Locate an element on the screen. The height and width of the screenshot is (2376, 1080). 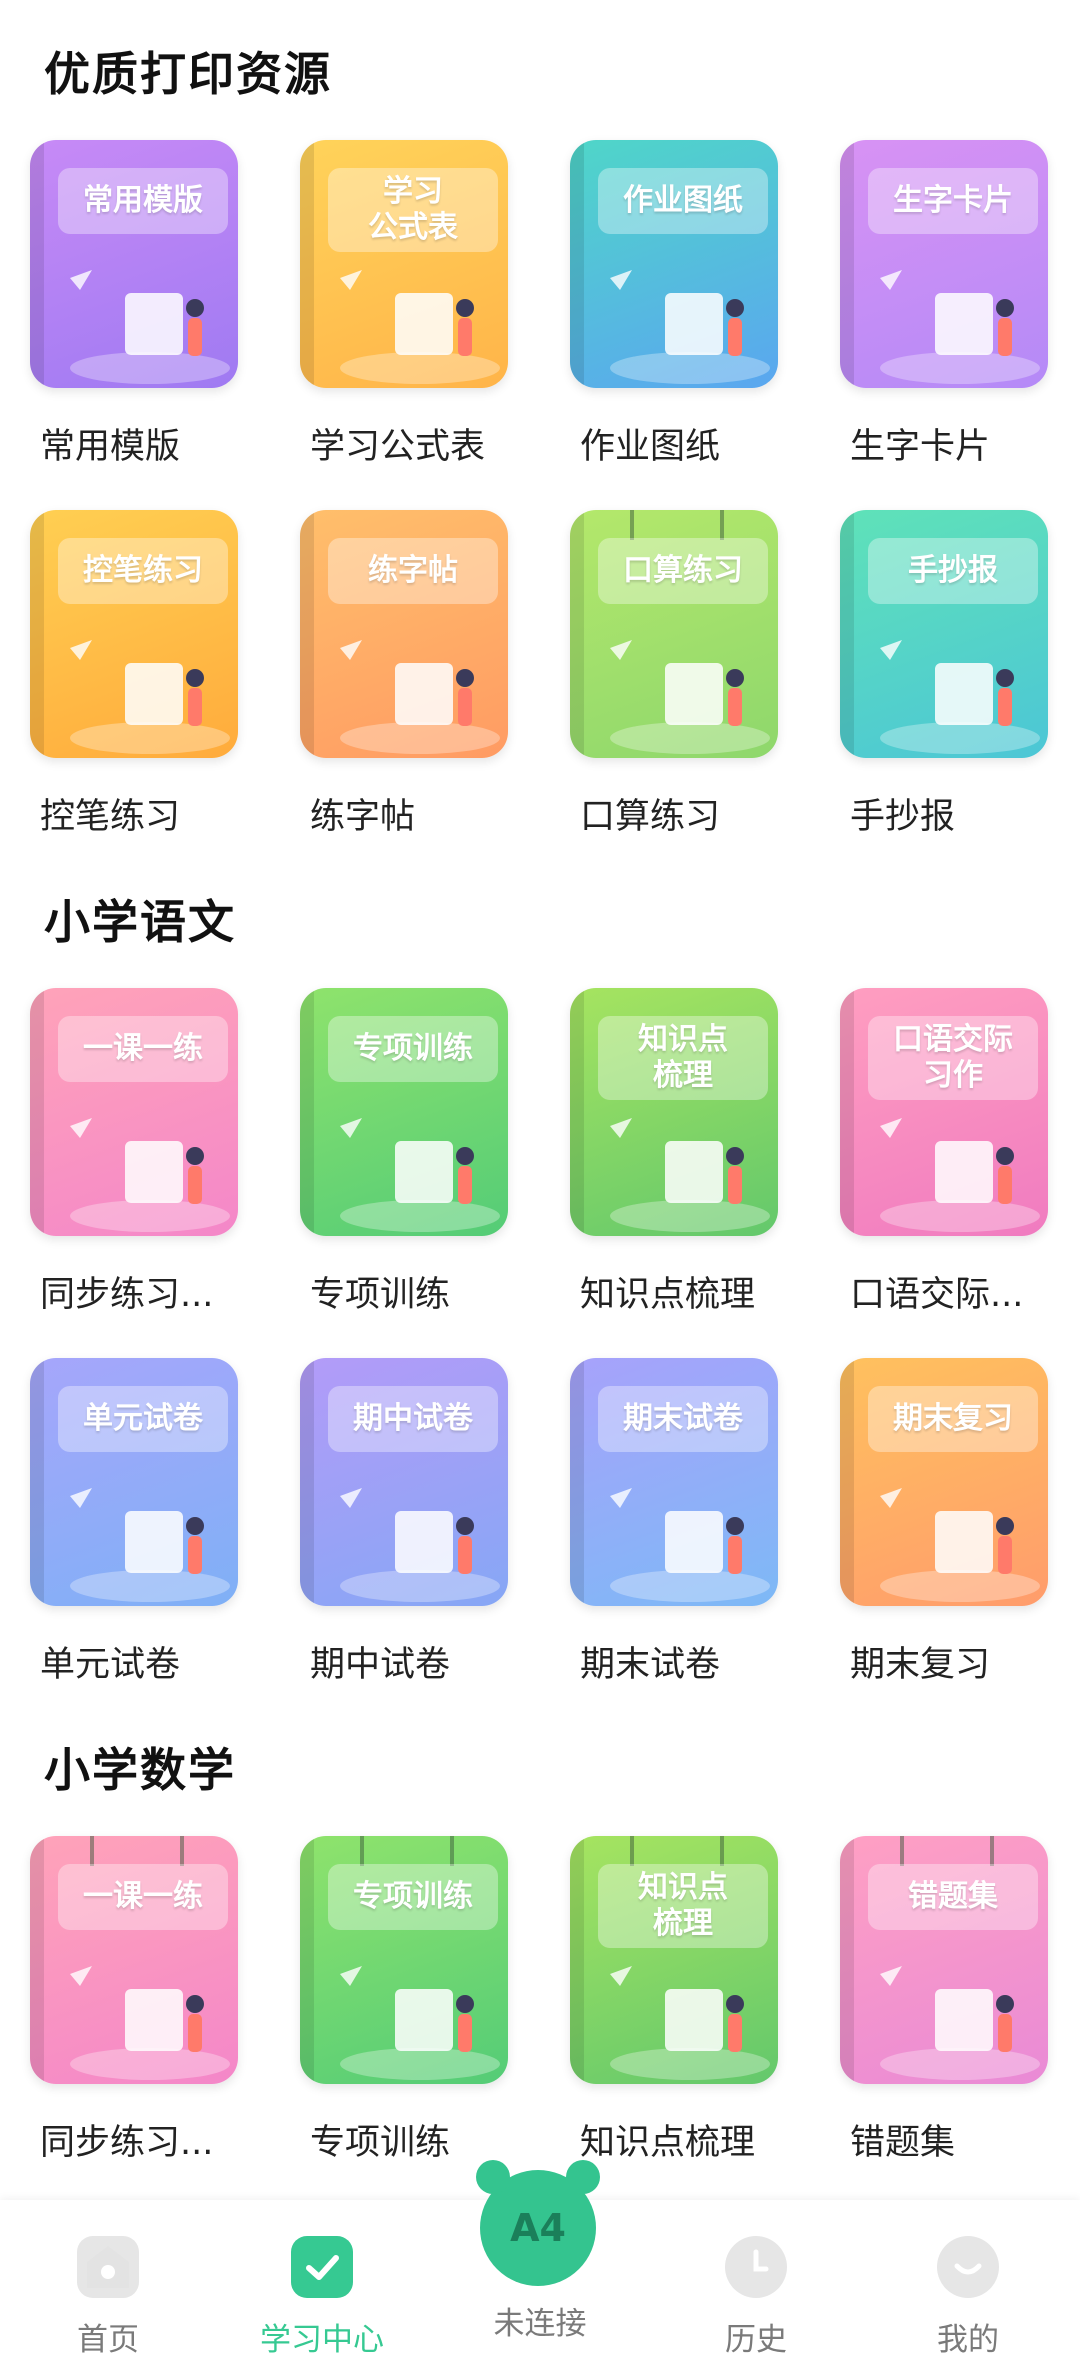
resource-card: 单元试卷 单元试卷 is located at coordinates (146, 1521).